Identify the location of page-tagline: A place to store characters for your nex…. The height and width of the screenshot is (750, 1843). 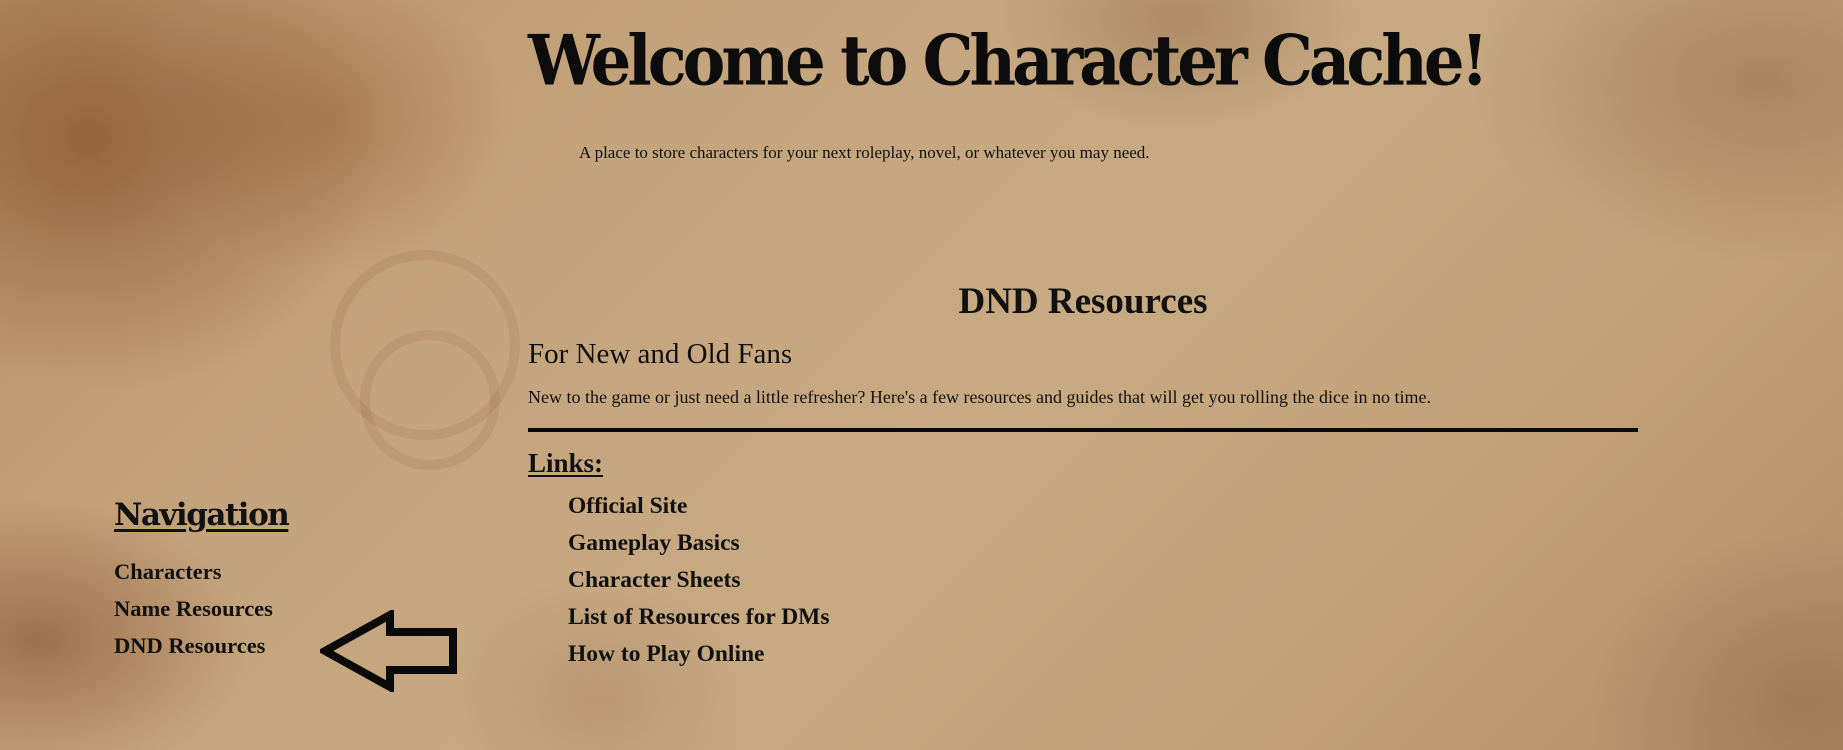
(864, 152).